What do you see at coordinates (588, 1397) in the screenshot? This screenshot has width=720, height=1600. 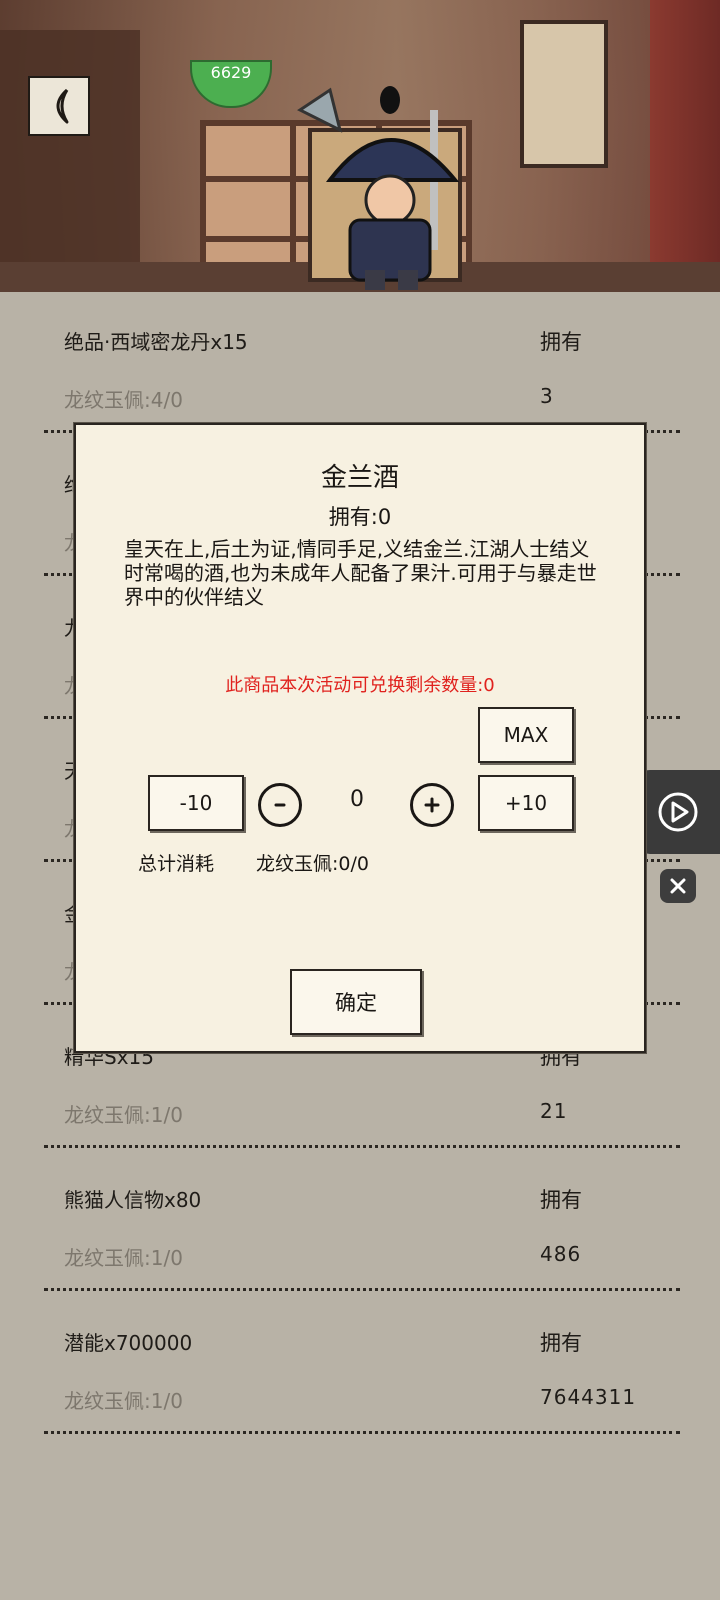 I see `owned-count: 7644311` at bounding box center [588, 1397].